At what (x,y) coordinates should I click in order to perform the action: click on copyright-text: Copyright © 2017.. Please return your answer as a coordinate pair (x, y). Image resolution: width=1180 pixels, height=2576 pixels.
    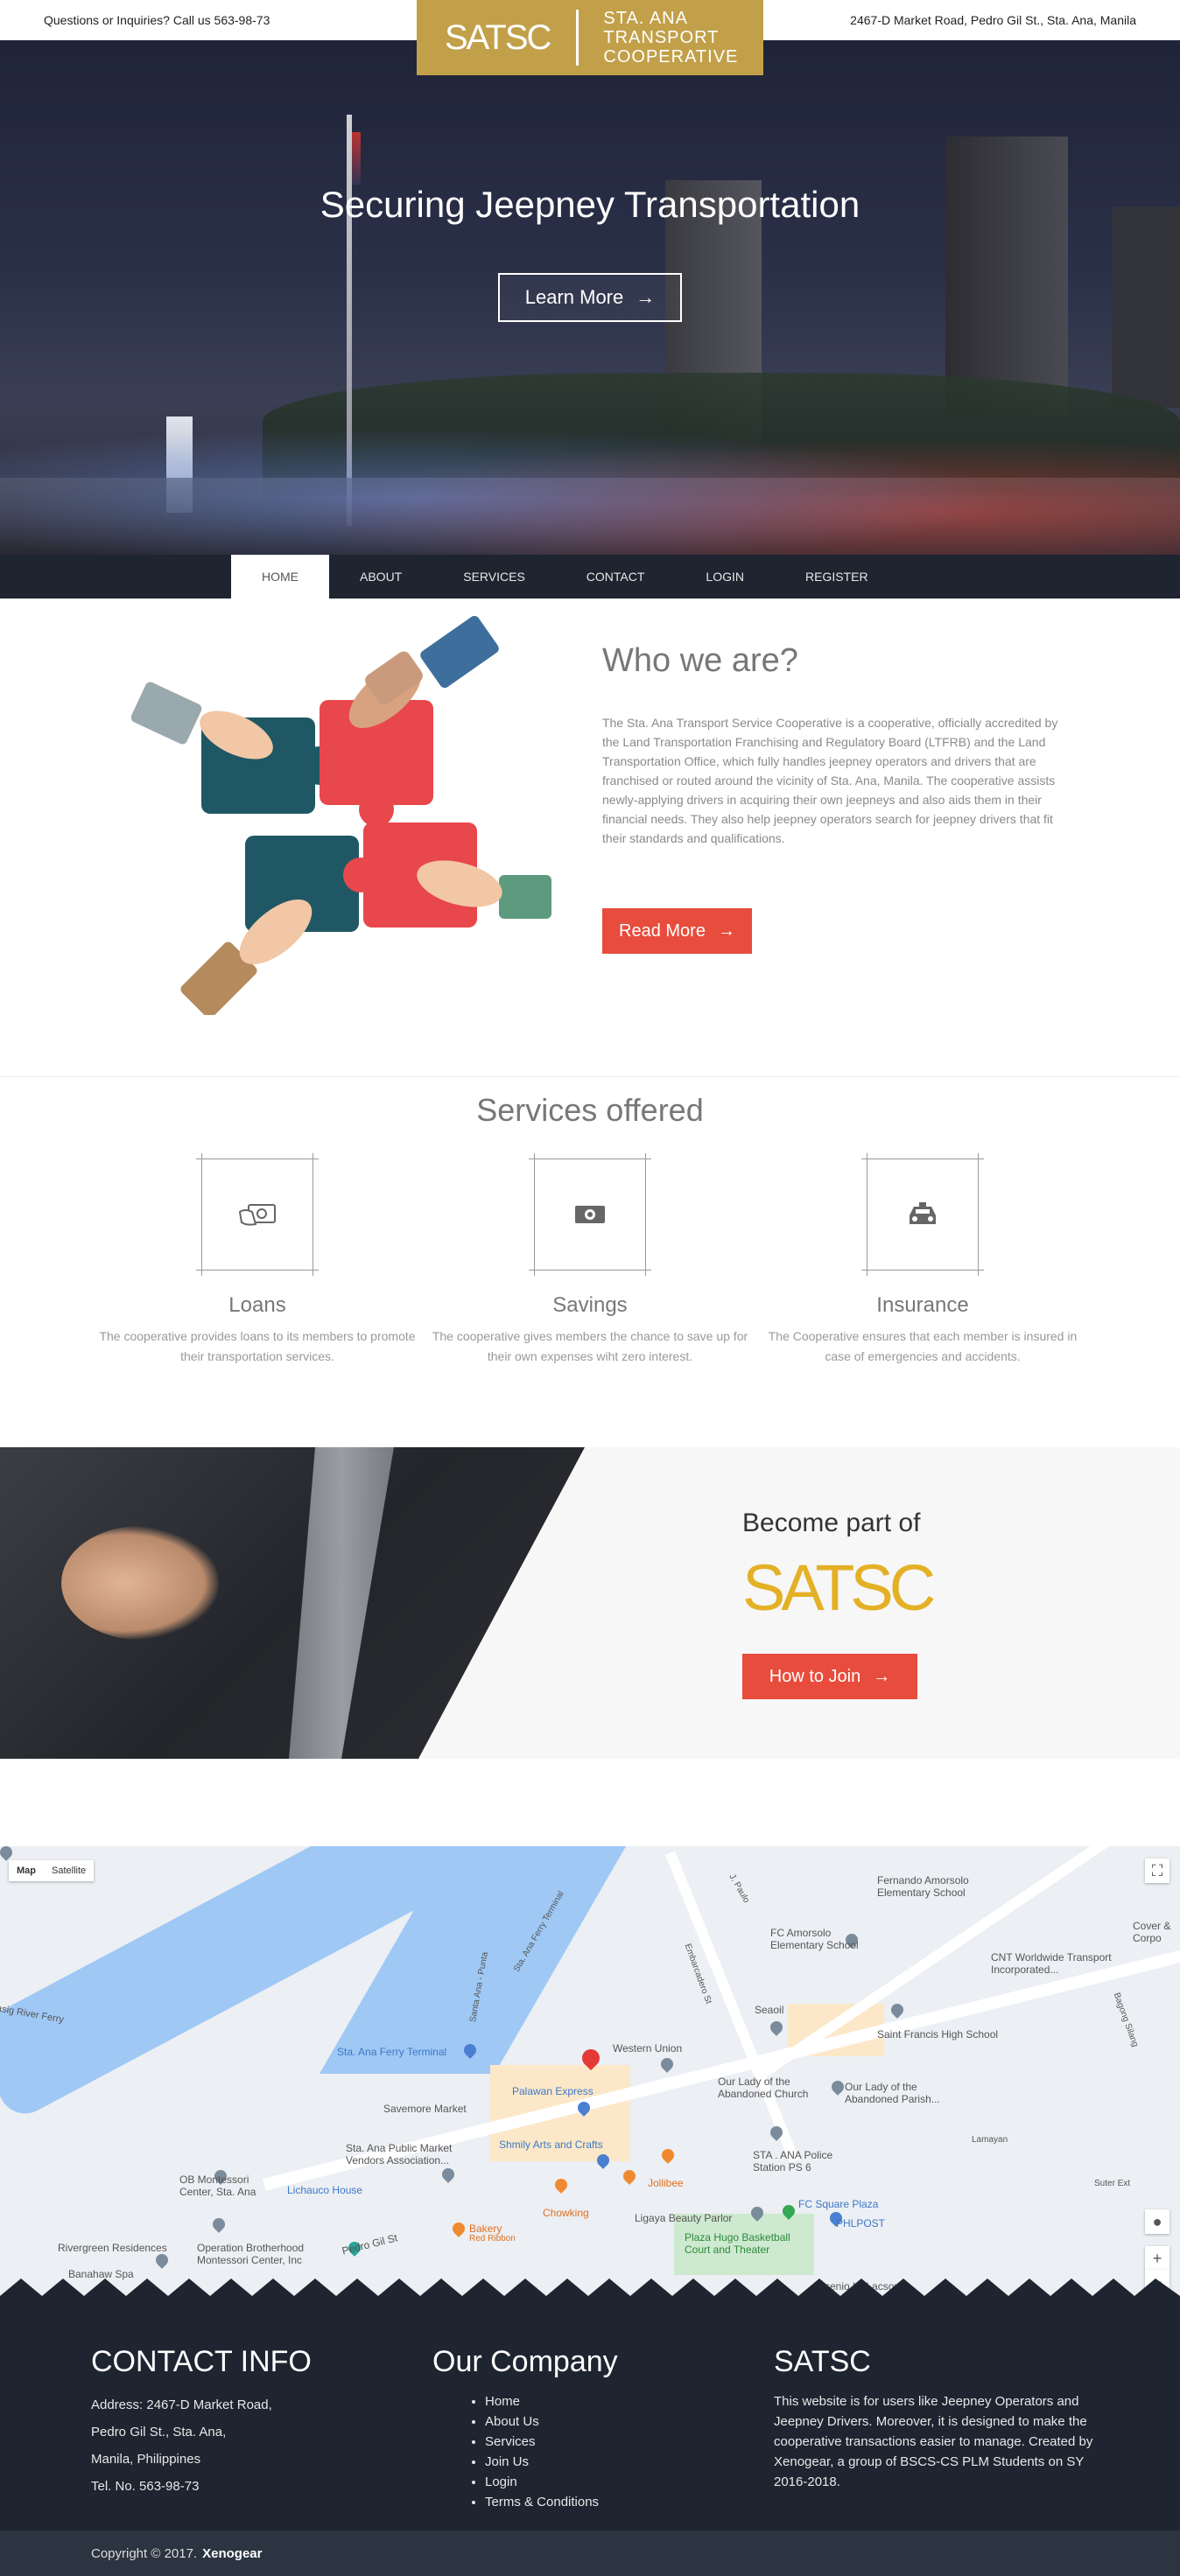
    Looking at the image, I should click on (144, 2553).